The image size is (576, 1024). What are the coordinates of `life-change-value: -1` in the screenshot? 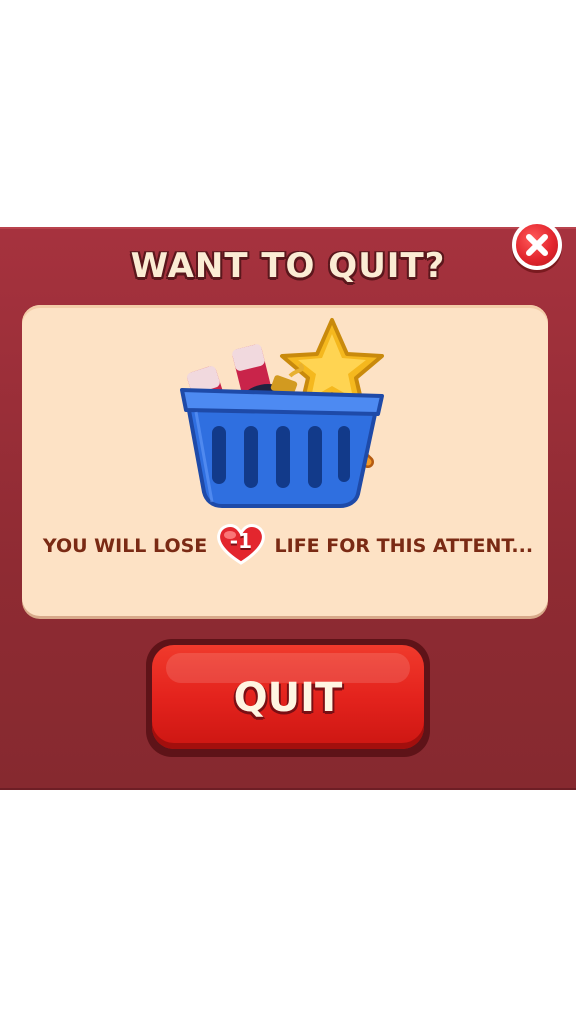 It's located at (241, 540).